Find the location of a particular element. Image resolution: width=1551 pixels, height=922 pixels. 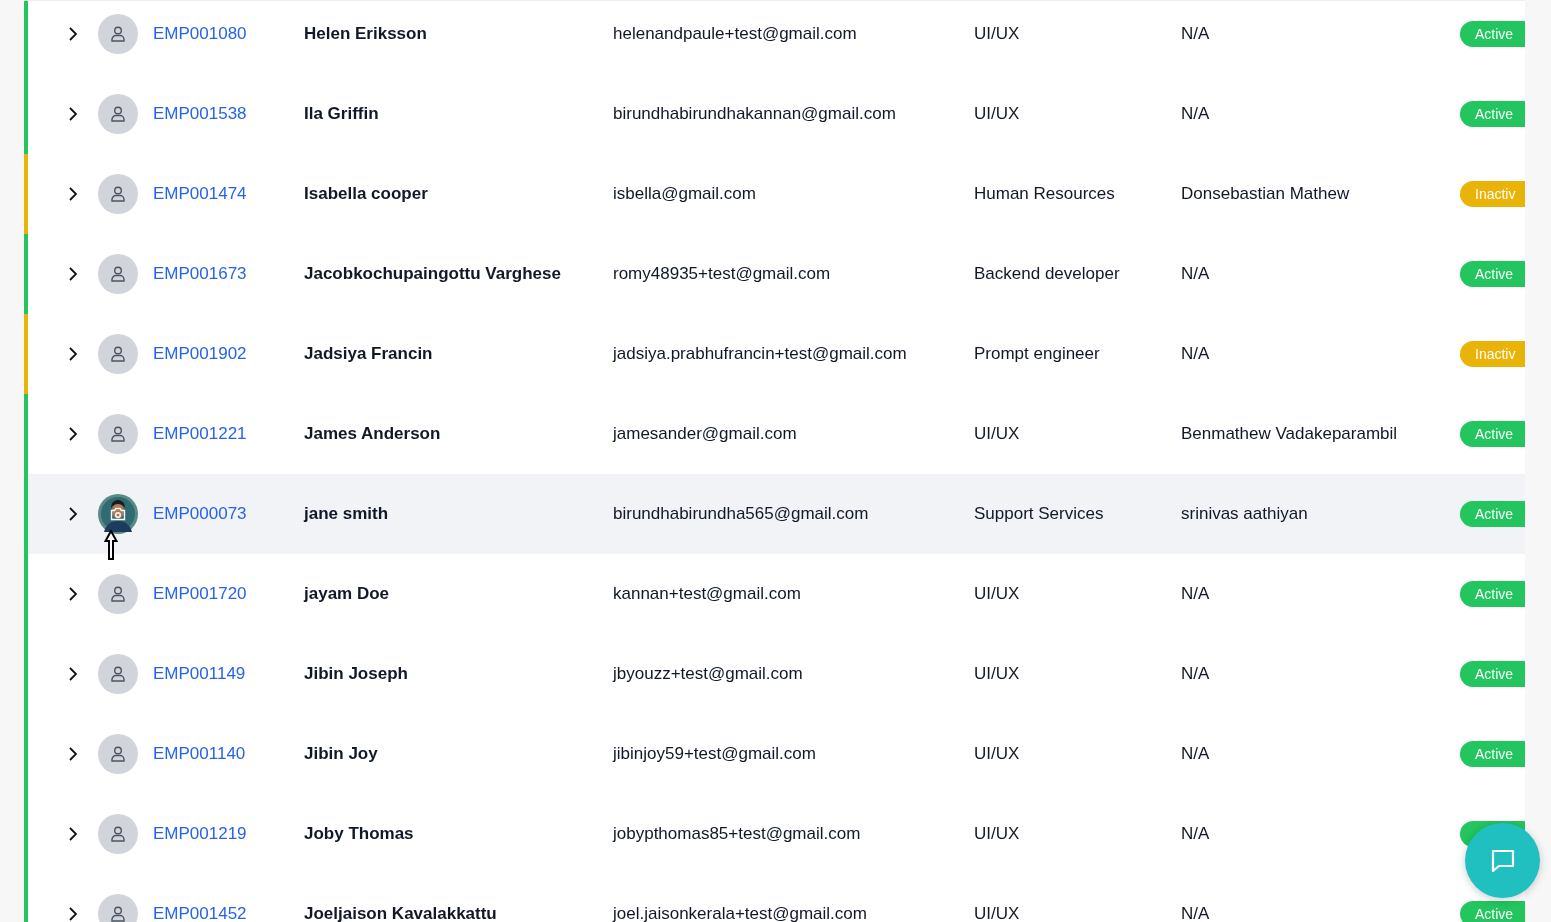

employee-id-link: EMP001140 is located at coordinates (228, 754).